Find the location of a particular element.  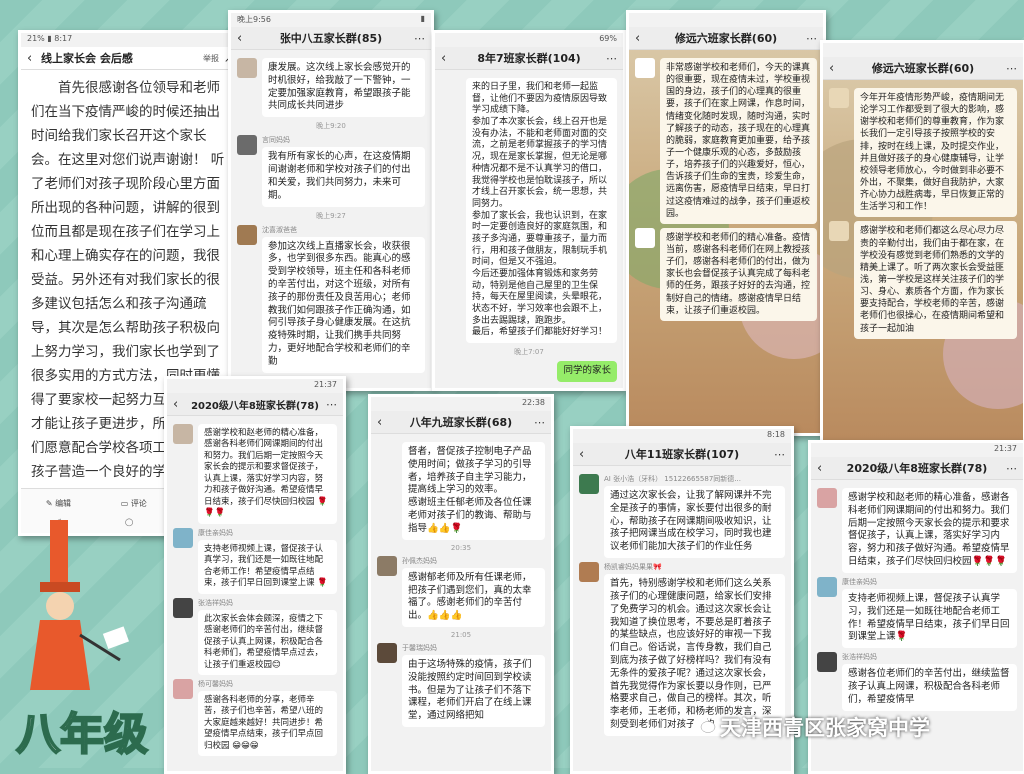

article-title-bar: ‹ 线上家长会 会后感 举报 ↗ is located at coordinates (130, 58).